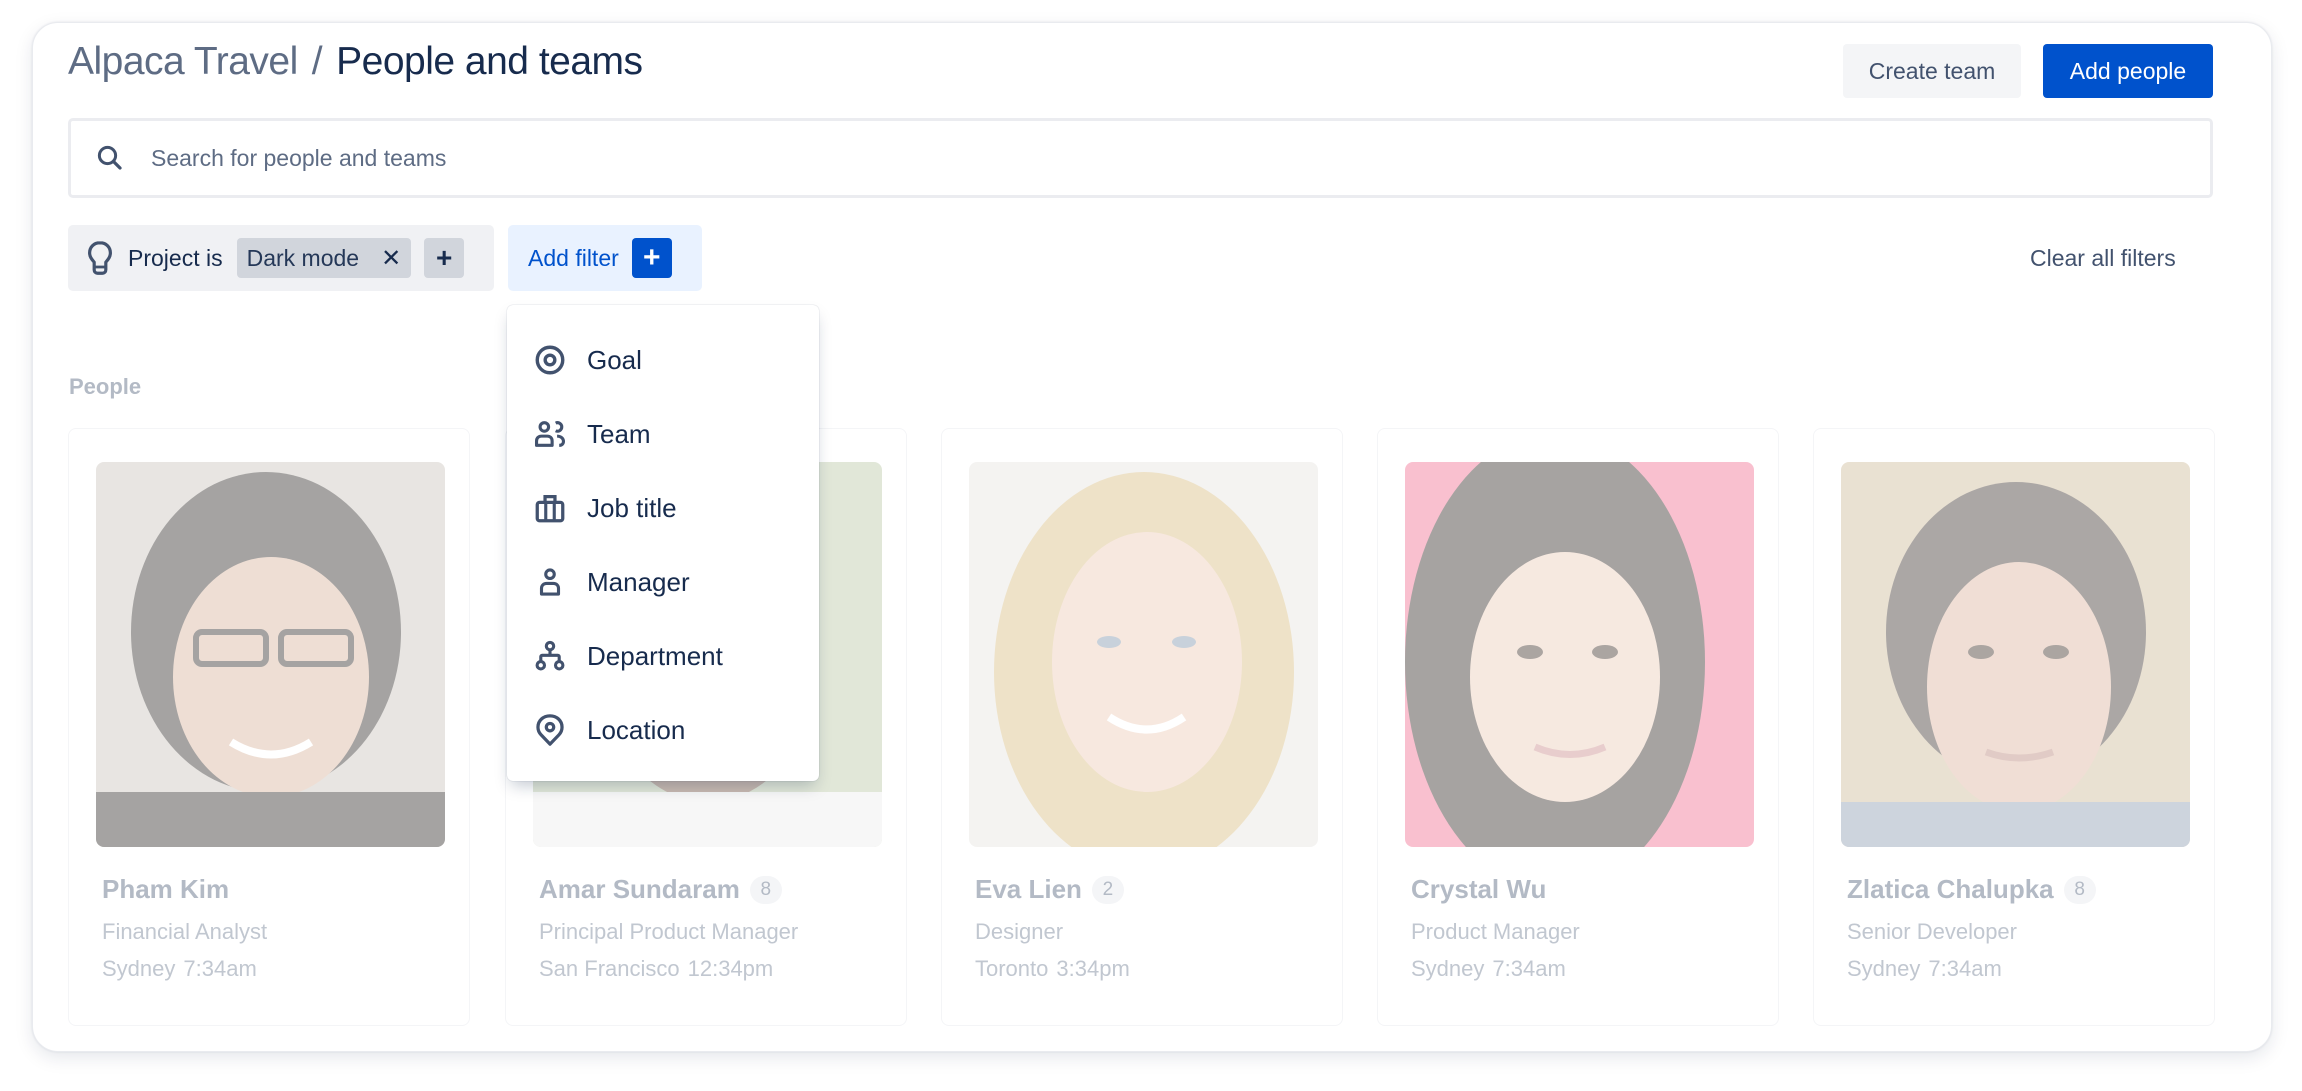 The image size is (2302, 1091). I want to click on person-location: San Francisco 12:34pm, so click(656, 969).